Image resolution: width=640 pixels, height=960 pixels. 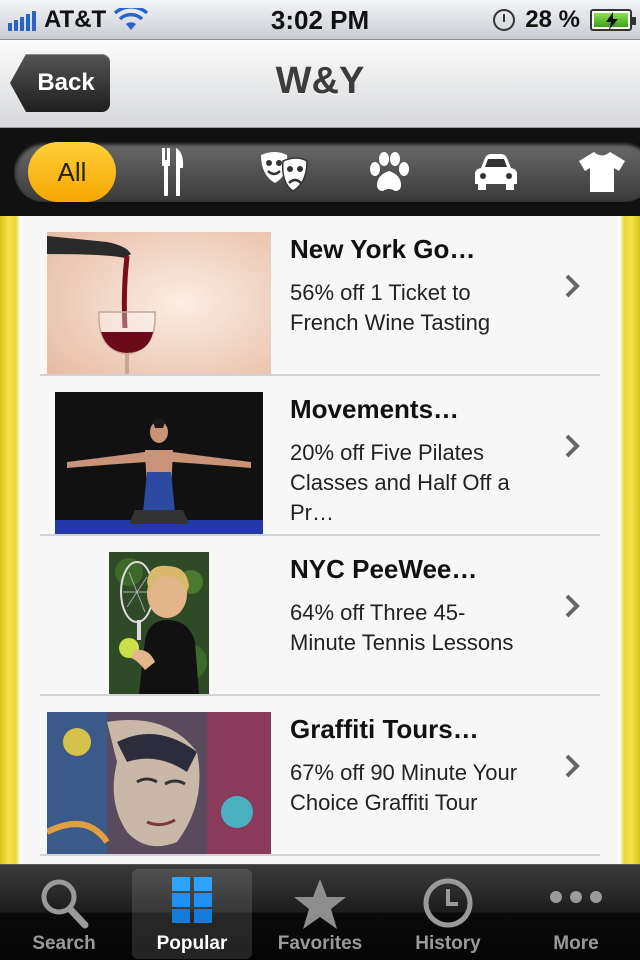 I want to click on theater-masks-icon, so click(x=284, y=172).